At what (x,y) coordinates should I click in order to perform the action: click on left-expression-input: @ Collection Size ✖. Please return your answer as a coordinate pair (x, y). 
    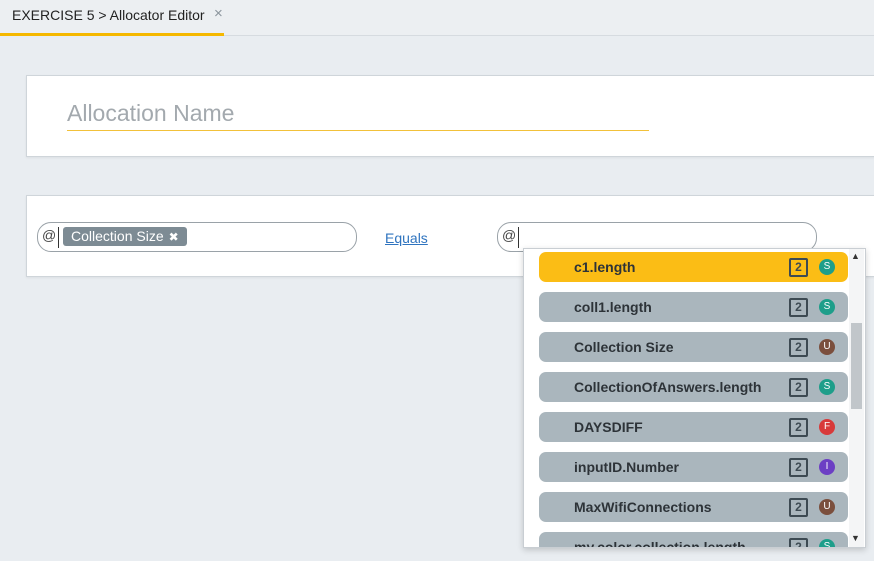
    Looking at the image, I should click on (197, 237).